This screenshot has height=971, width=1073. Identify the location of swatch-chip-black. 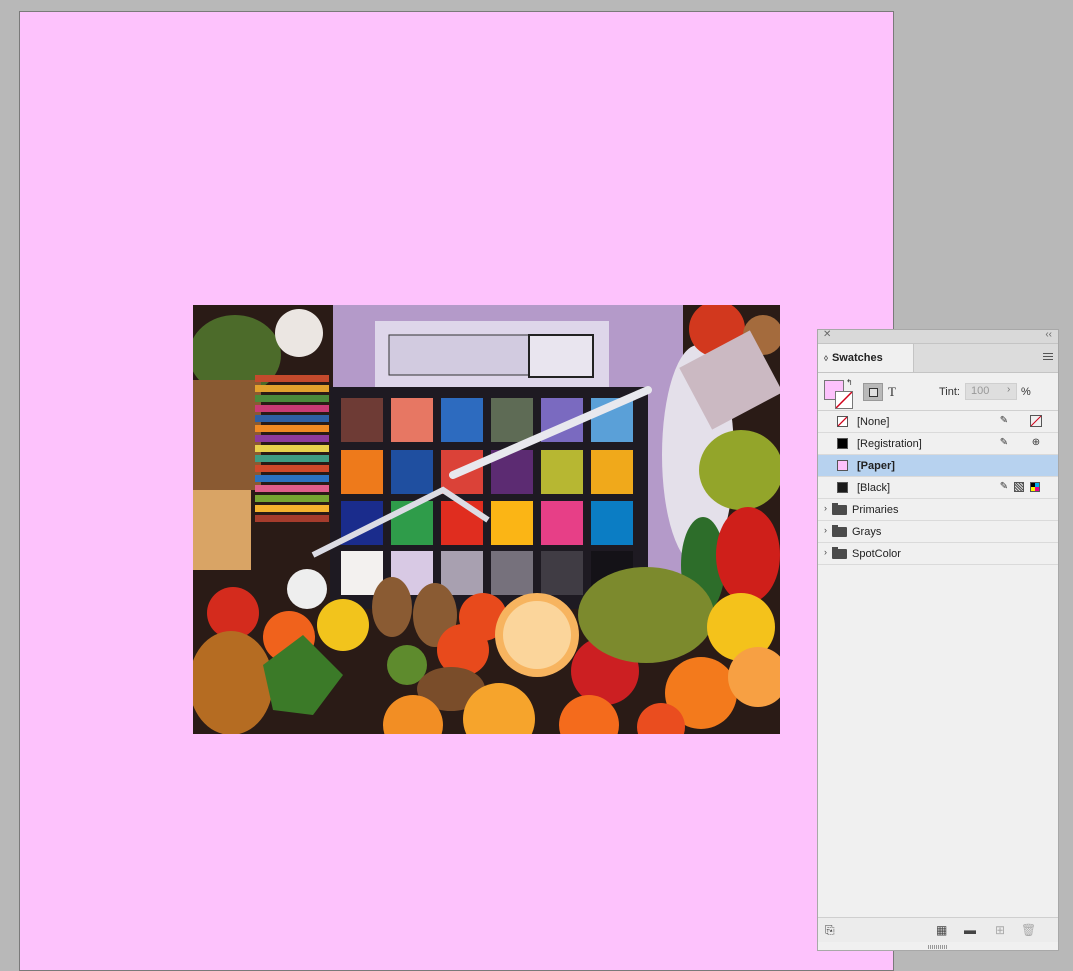
(842, 487).